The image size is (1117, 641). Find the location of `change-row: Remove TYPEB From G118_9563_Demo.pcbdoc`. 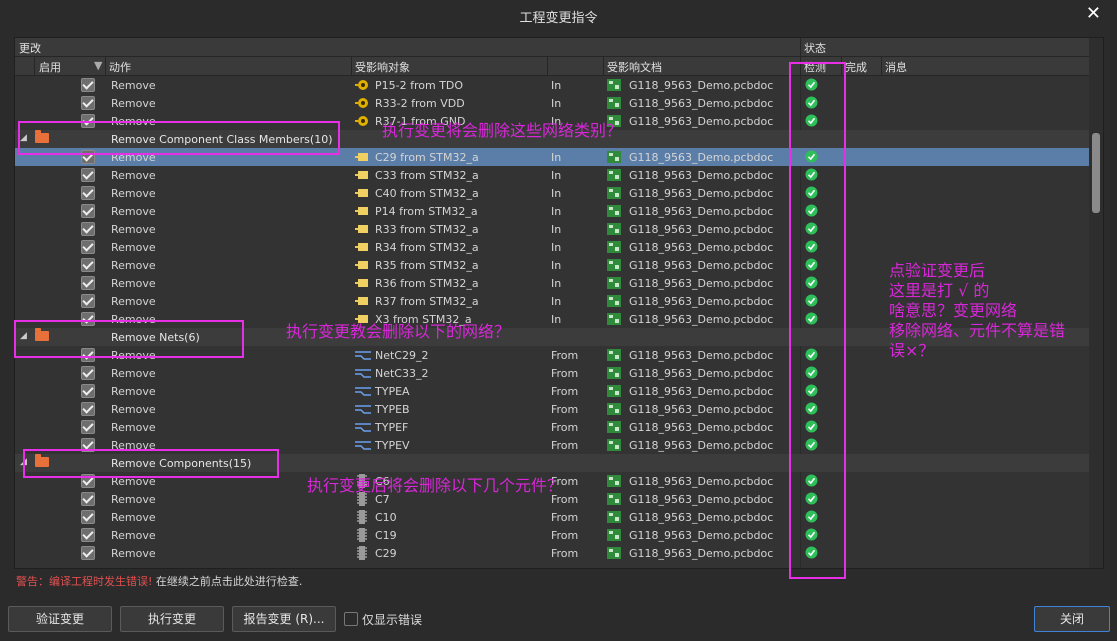

change-row: Remove TYPEB From G118_9563_Demo.pcbdoc is located at coordinates (552, 409).